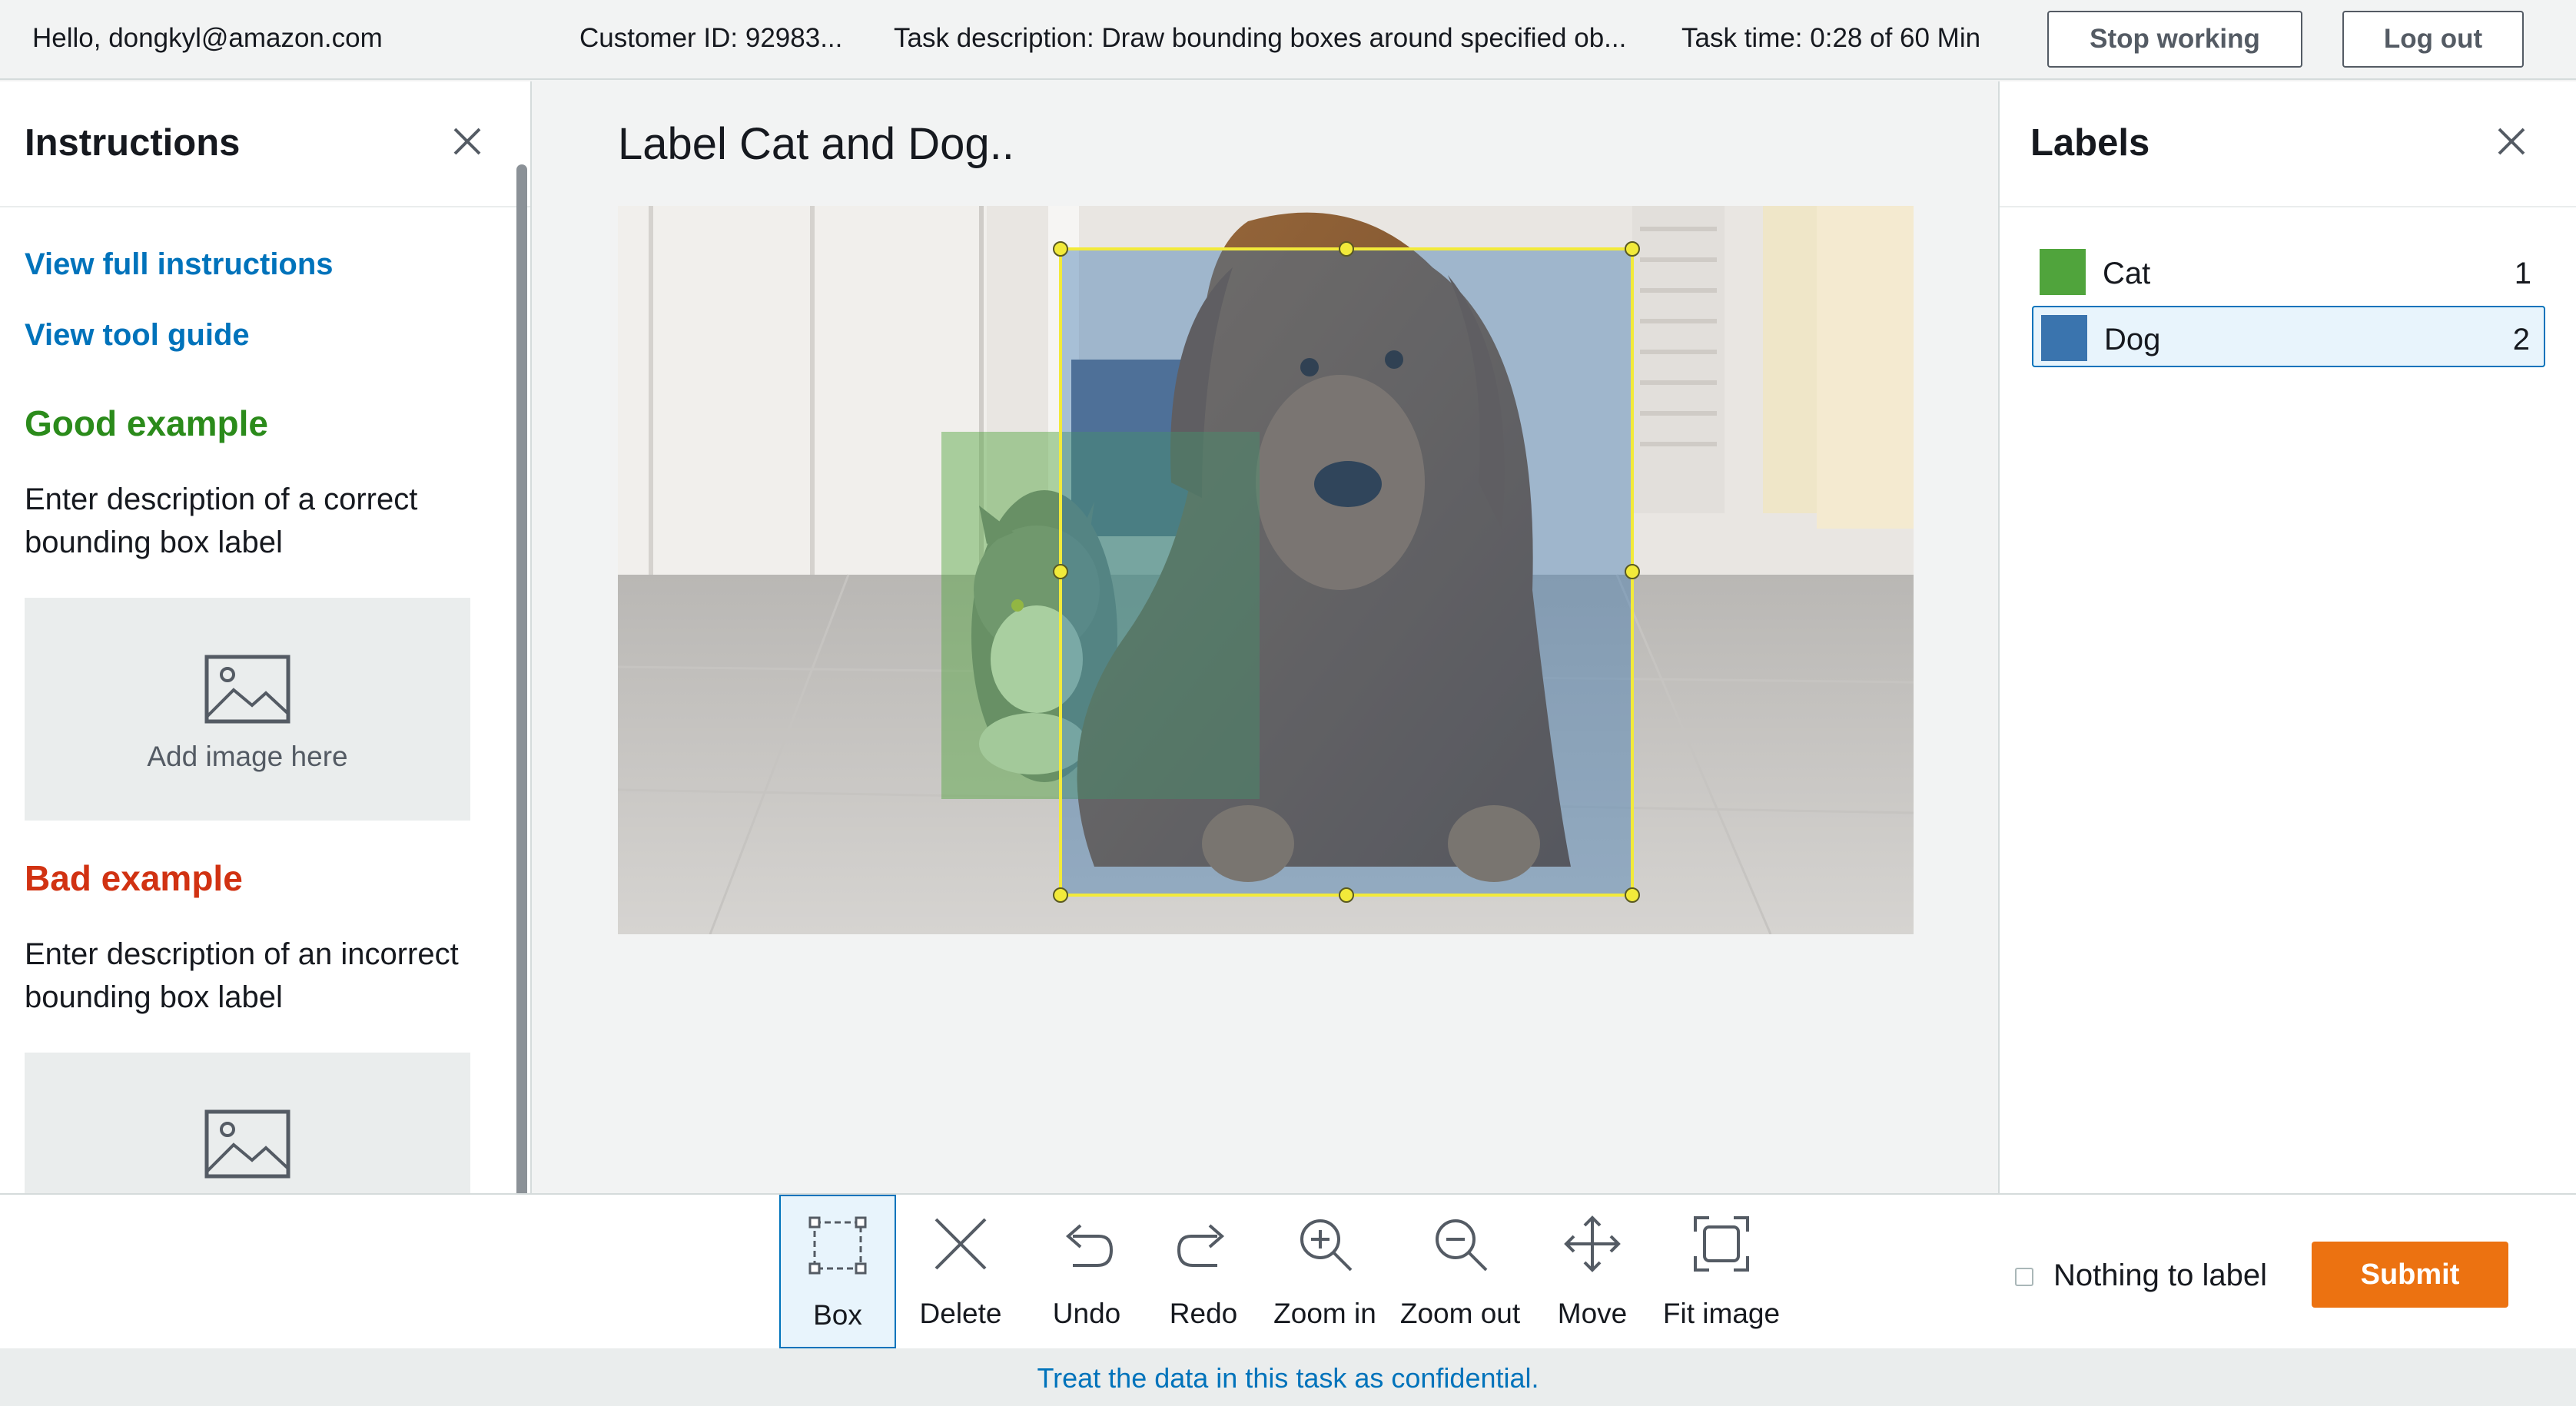  What do you see at coordinates (467, 141) in the screenshot?
I see `close-instructions-icon` at bounding box center [467, 141].